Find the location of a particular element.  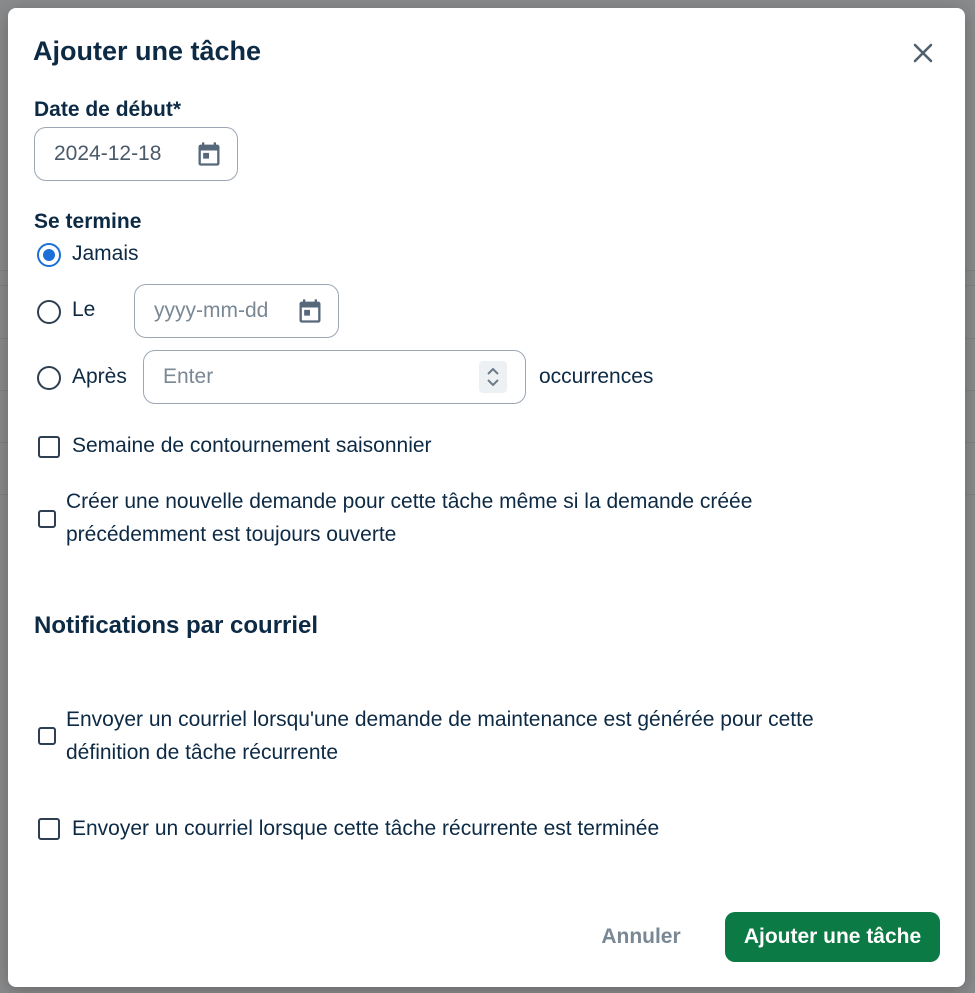

radio-after-label: Après is located at coordinates (99, 376).